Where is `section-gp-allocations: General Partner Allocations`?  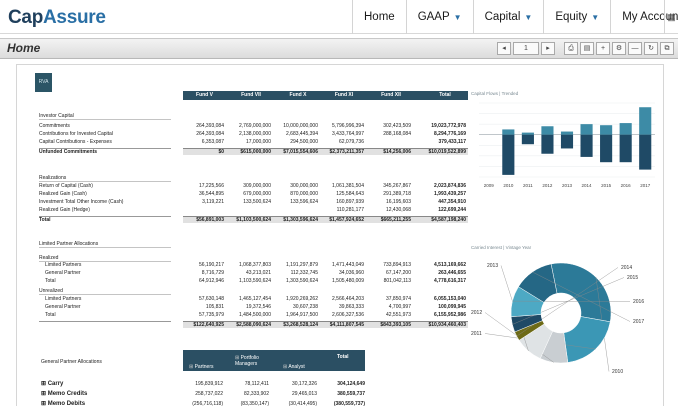 section-gp-allocations: General Partner Allocations is located at coordinates (71, 362).